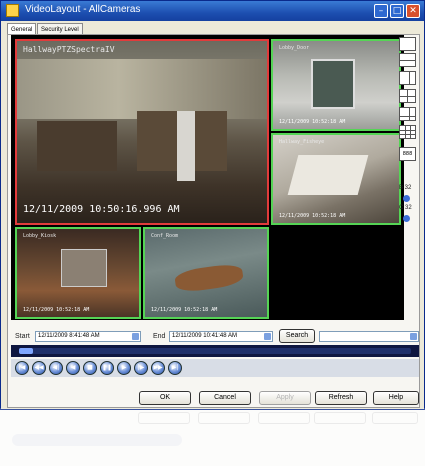 The height and width of the screenshot is (466, 425). What do you see at coordinates (77, 146) in the screenshot?
I see `cubicle-left` at bounding box center [77, 146].